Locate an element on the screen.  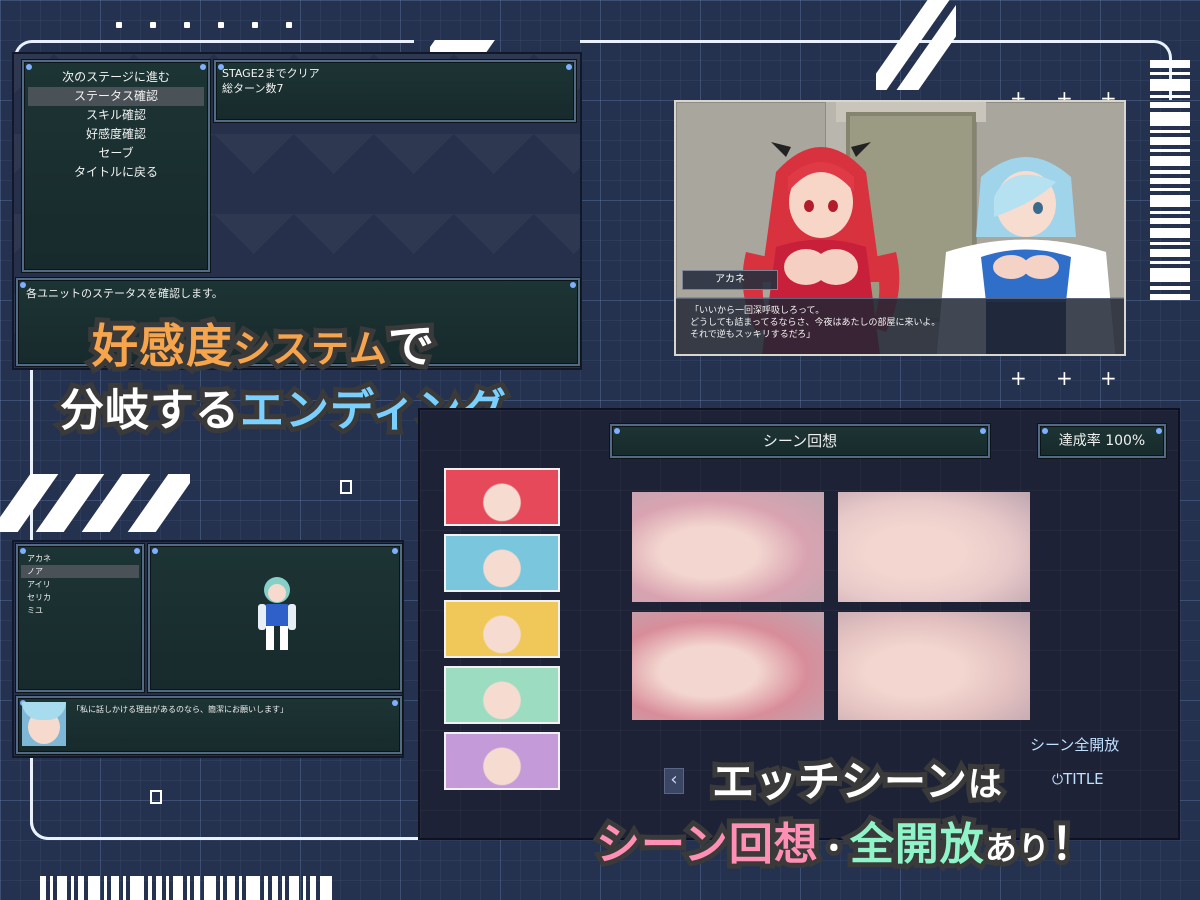
menu-item-skills: スキル確認 is located at coordinates (116, 115).